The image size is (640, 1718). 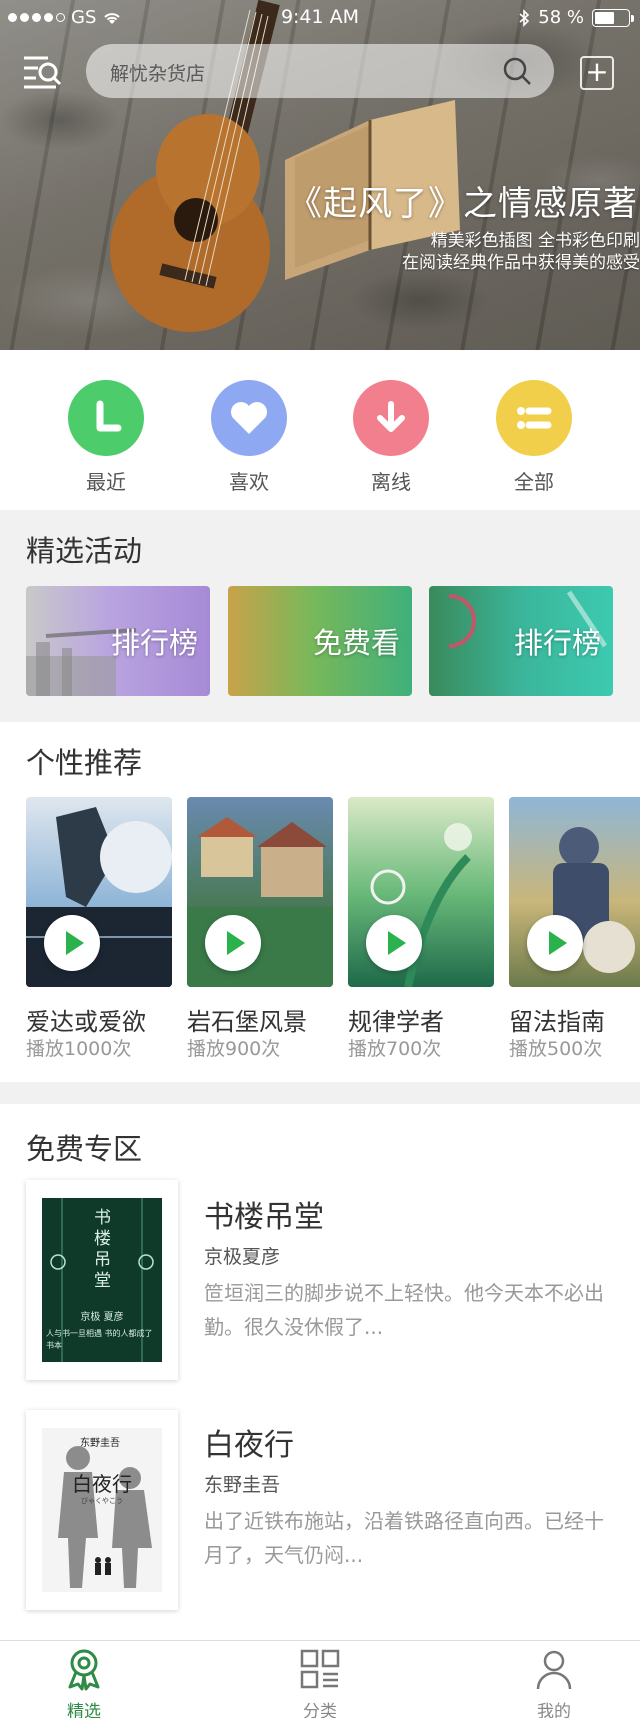 I want to click on battery-level, so click(x=604, y=17).